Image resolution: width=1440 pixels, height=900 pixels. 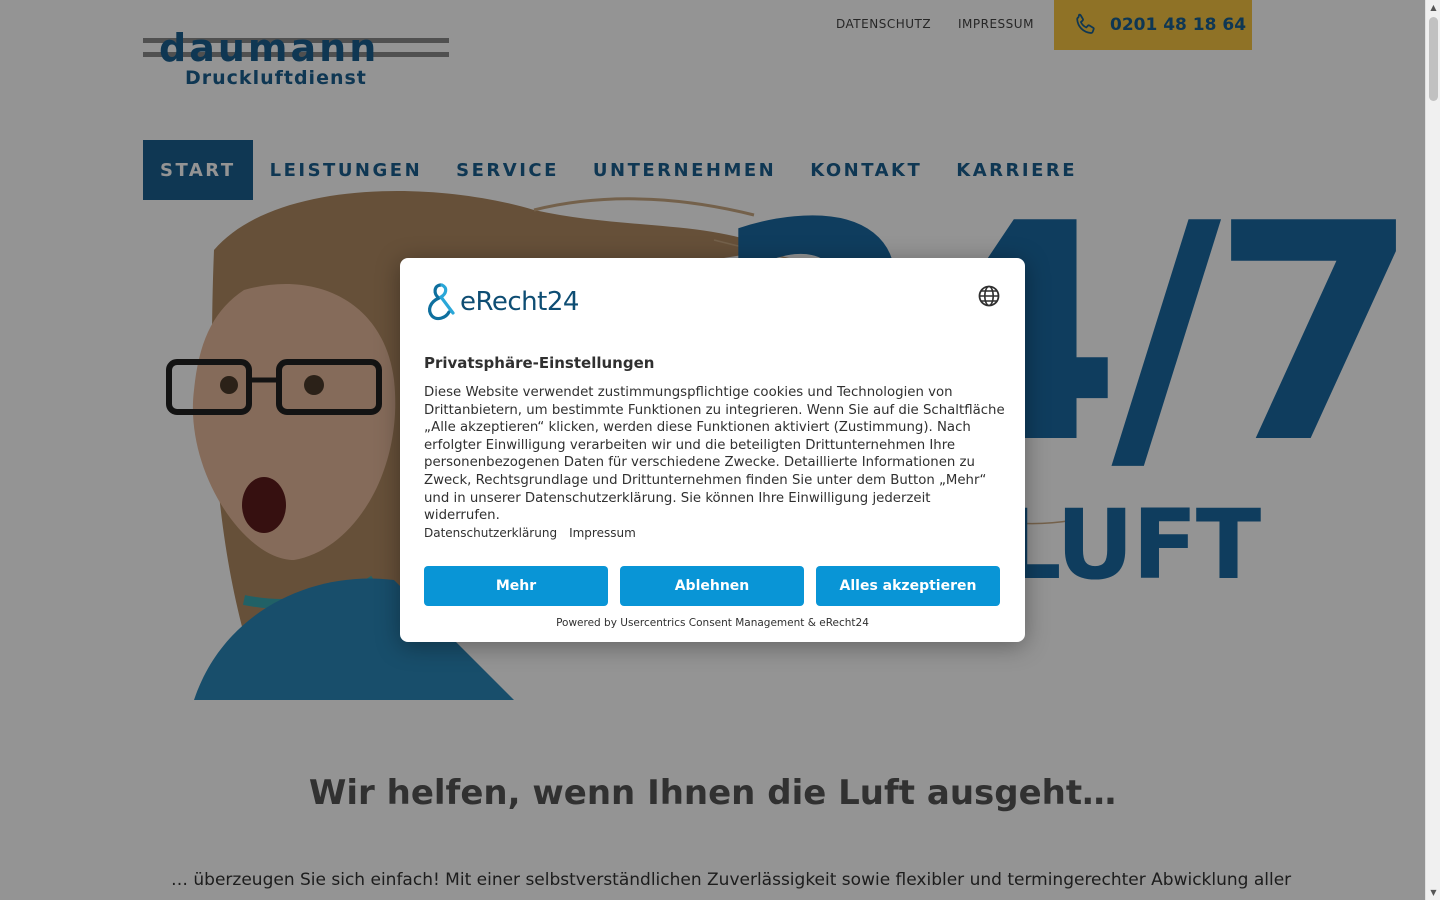 I want to click on deny-button: Ablehnen, so click(x=712, y=586).